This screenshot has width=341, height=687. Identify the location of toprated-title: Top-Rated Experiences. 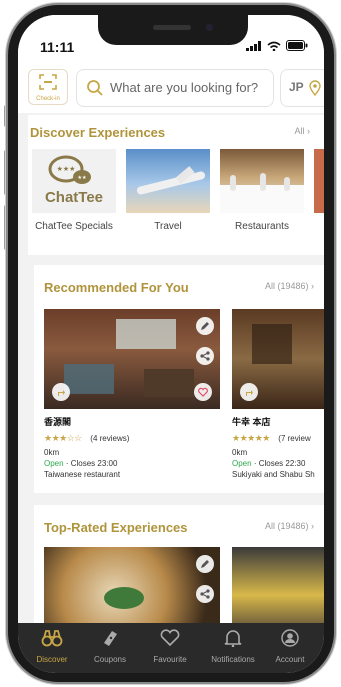
(116, 527).